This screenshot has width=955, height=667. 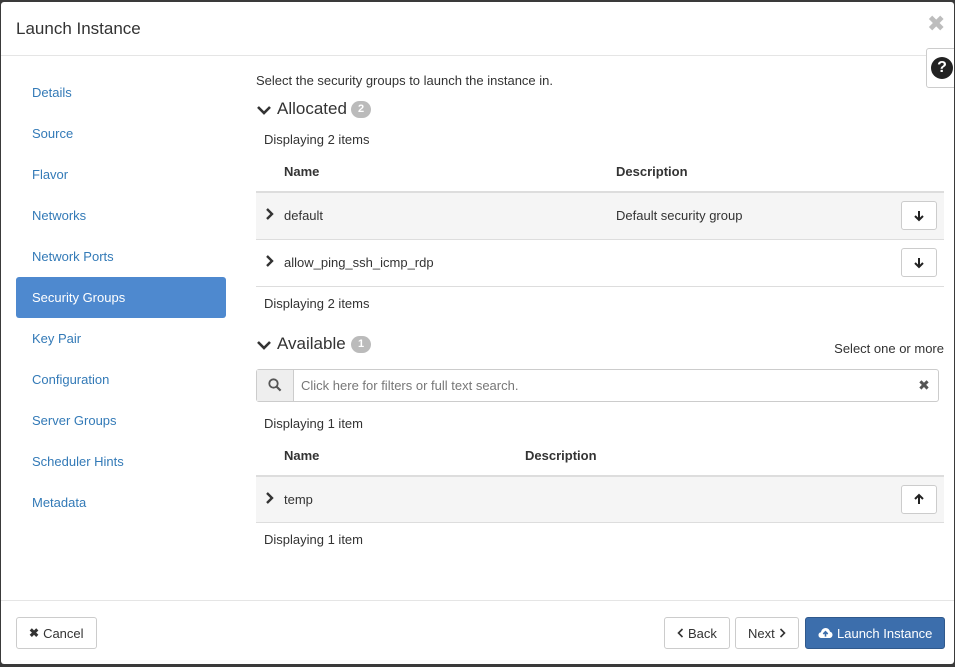 I want to click on row-description: Default security group, so click(x=749, y=216).